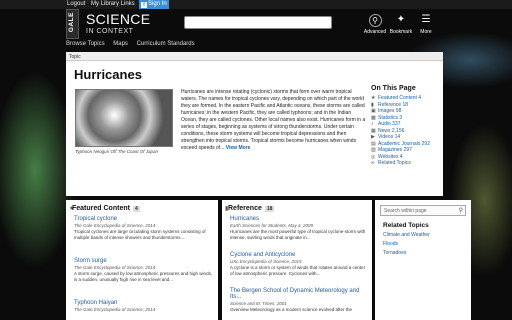 The height and width of the screenshot is (320, 512). Describe the element at coordinates (401, 19) in the screenshot. I see `bookmark-icon: ✦` at that location.